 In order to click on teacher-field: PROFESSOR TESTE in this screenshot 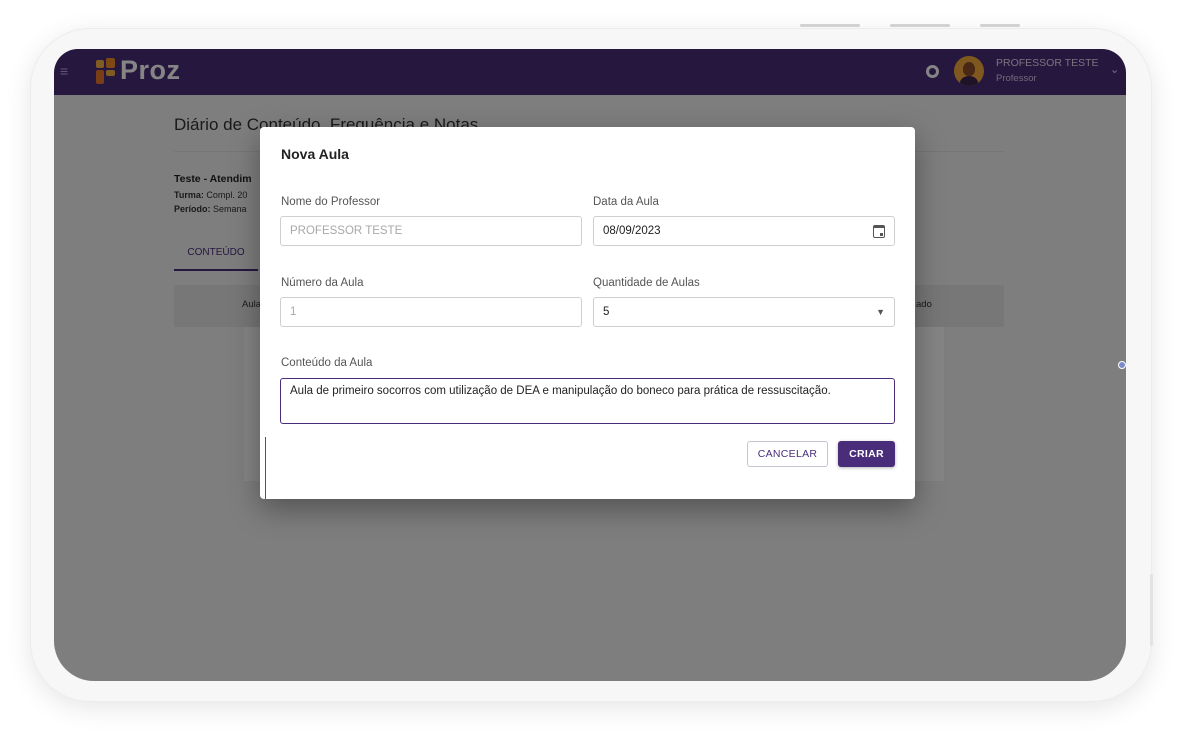, I will do `click(431, 231)`.